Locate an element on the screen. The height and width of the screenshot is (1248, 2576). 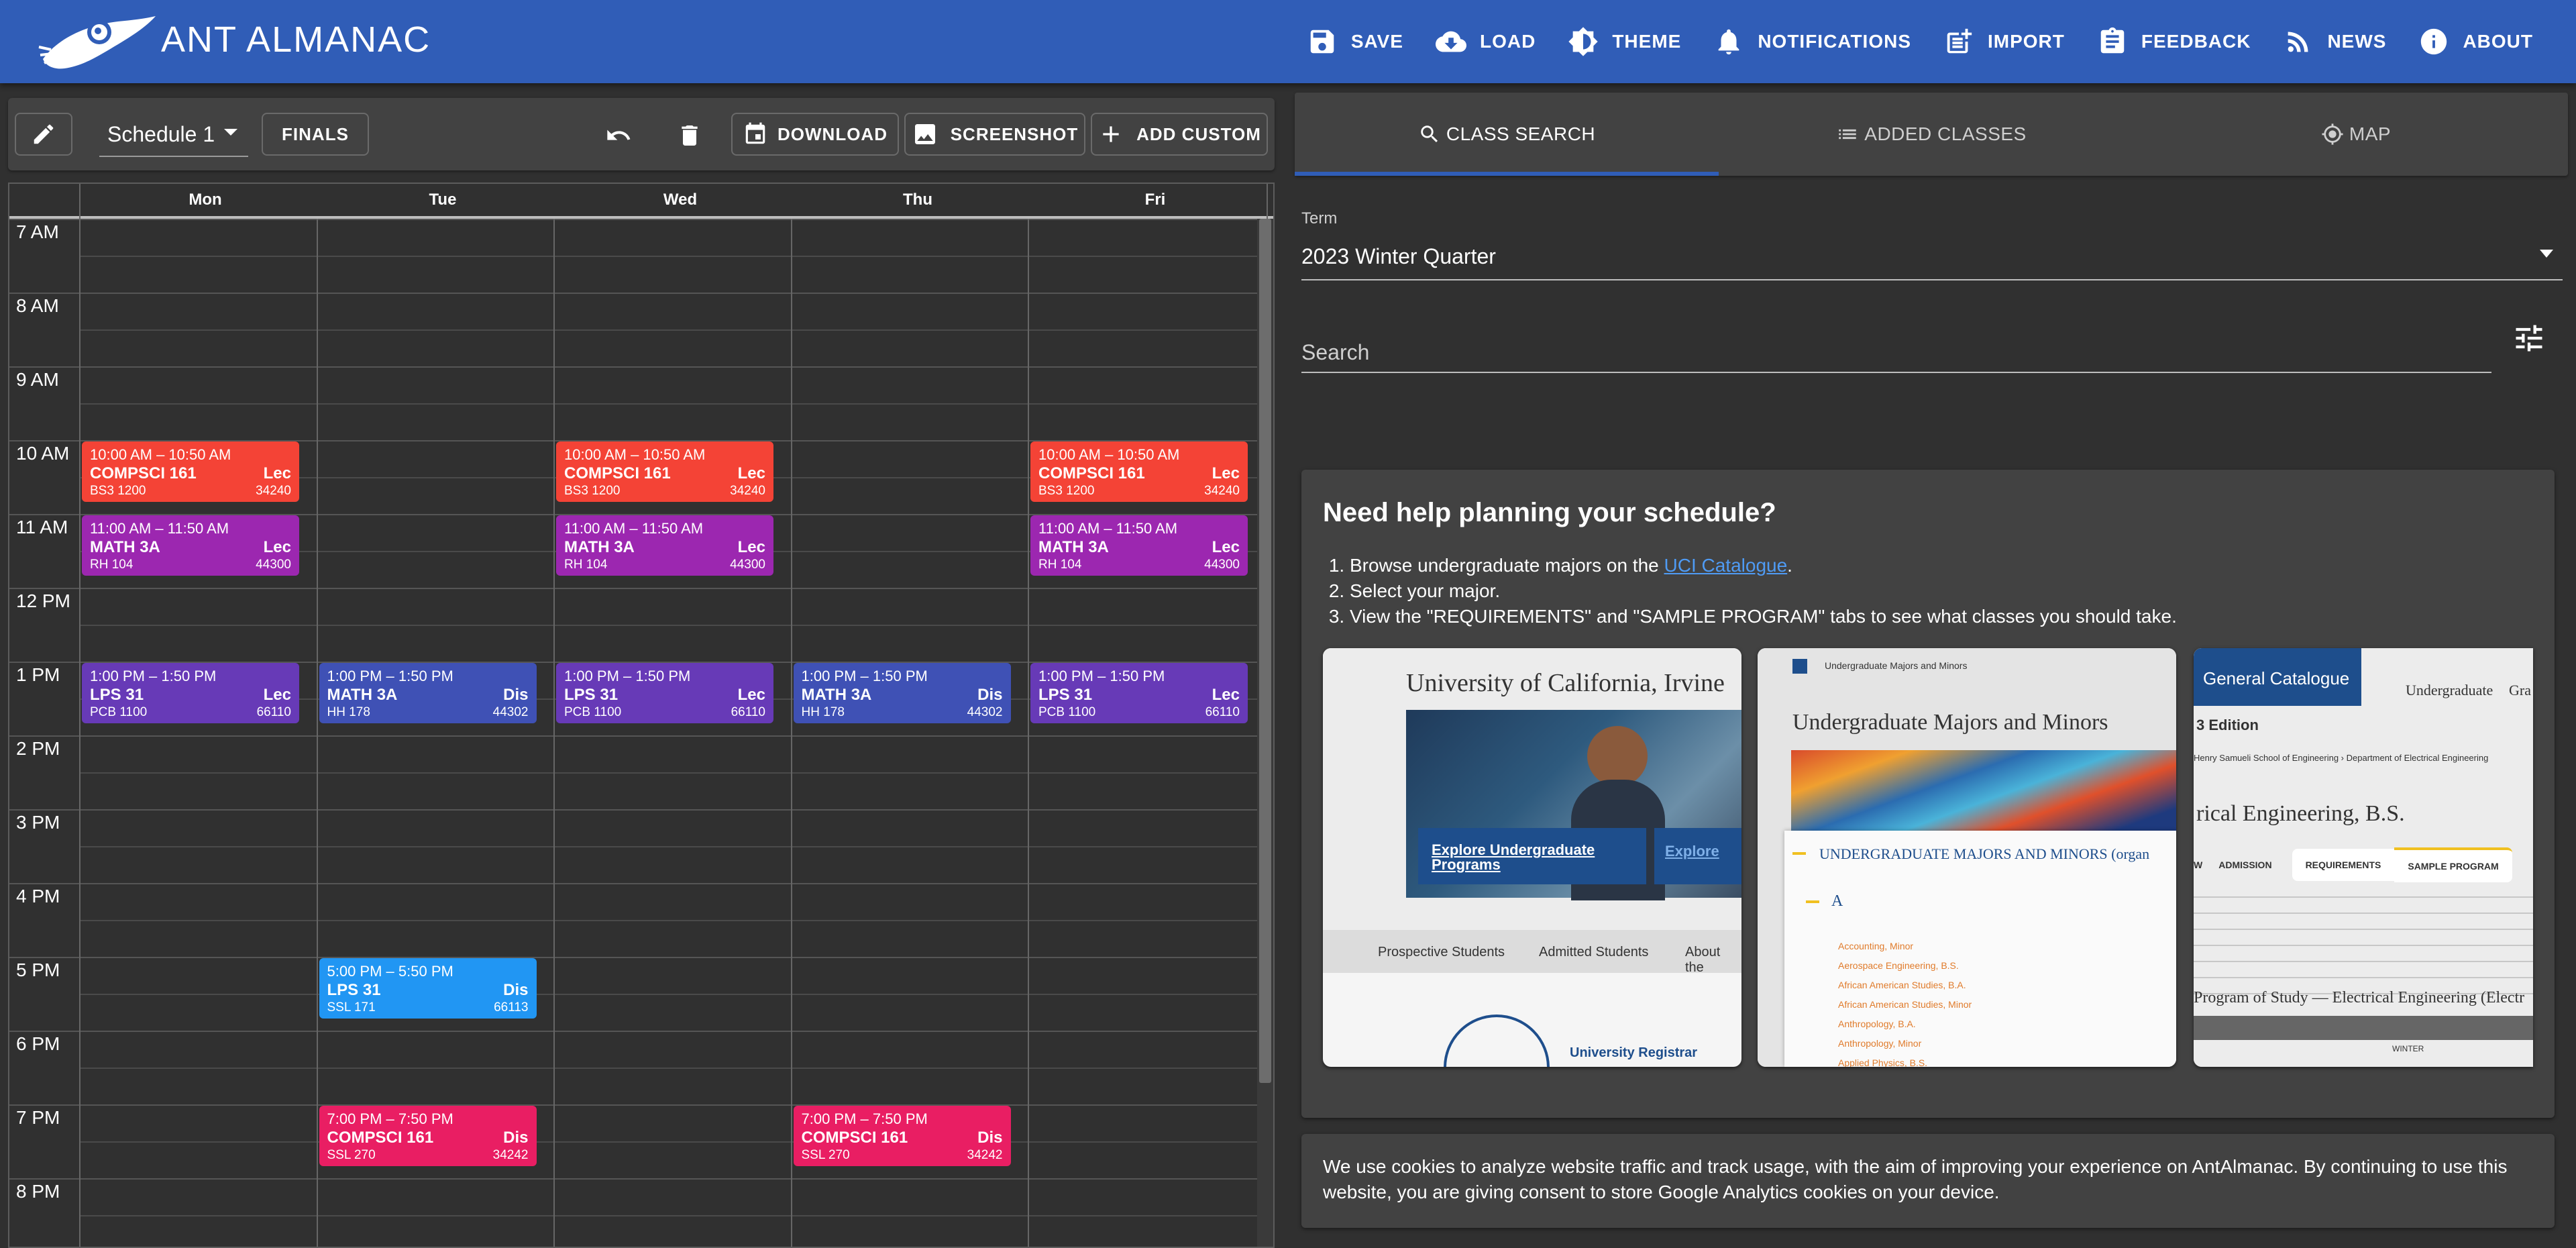
add-custom-button: ADD CUSTOM is located at coordinates (1179, 134).